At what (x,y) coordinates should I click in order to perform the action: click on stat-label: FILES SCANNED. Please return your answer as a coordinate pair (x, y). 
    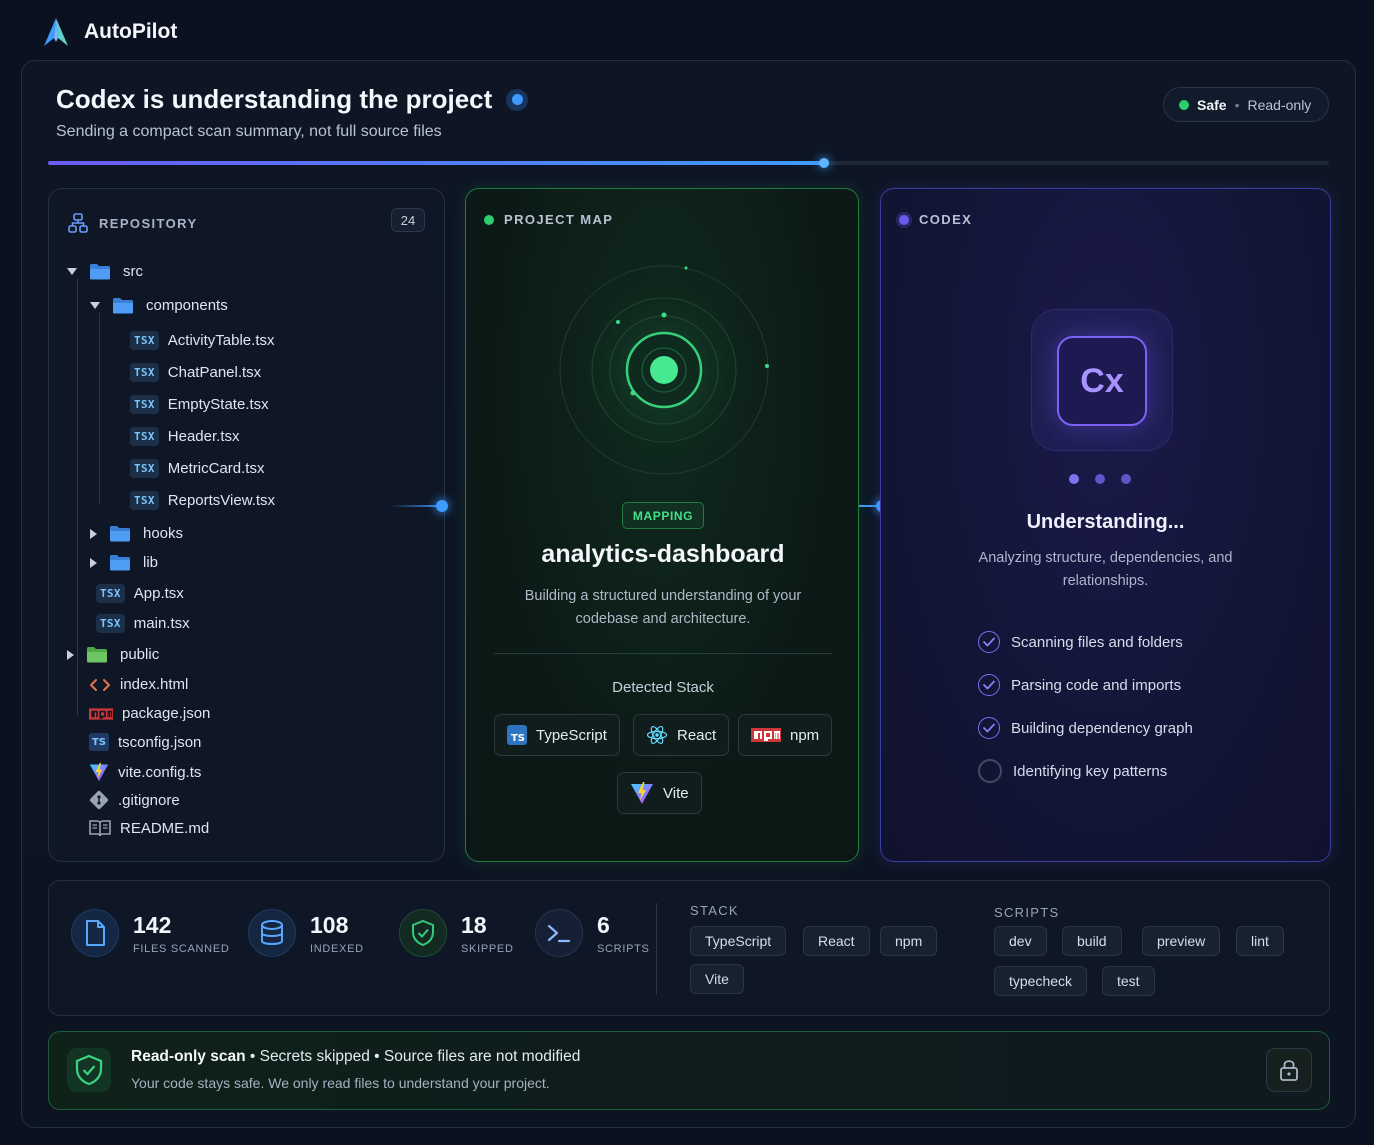
    Looking at the image, I should click on (181, 949).